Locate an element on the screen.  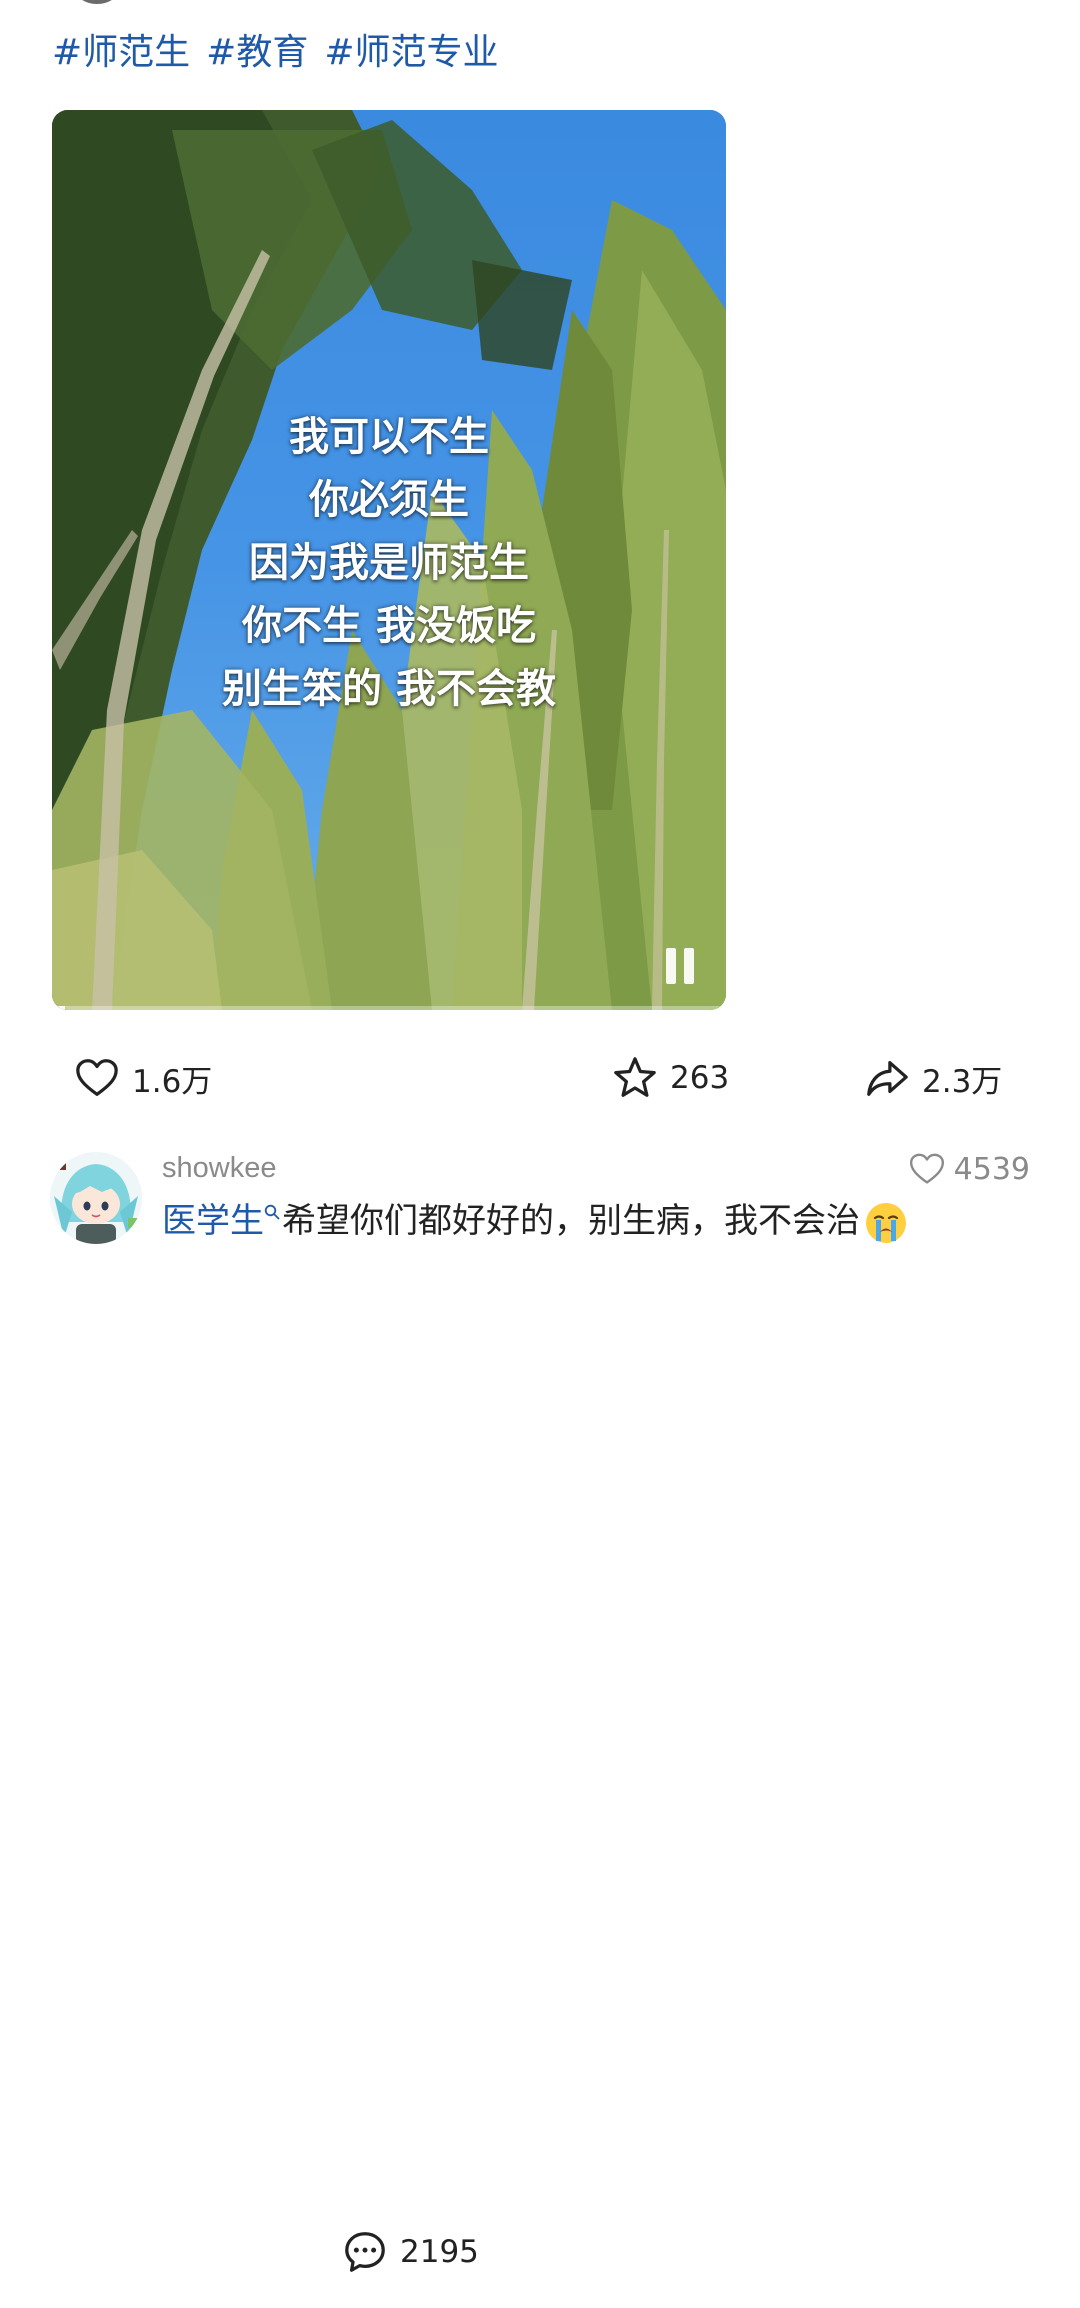
chibi-avatar-image is located at coordinates (96, 1198).